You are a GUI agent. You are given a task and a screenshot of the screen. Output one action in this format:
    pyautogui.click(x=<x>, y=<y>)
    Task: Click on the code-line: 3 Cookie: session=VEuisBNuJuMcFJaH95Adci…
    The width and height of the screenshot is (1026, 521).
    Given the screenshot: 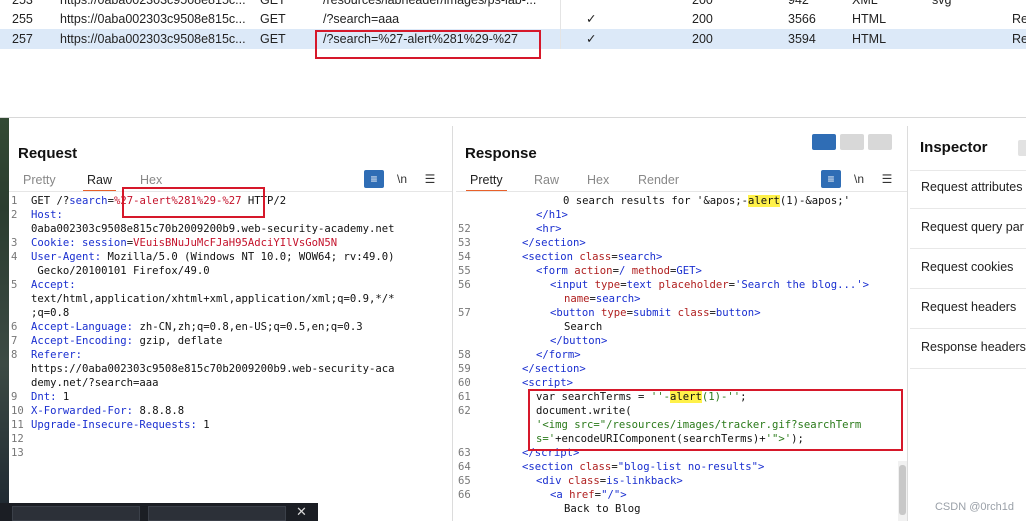 What is the action you would take?
    pyautogui.click(x=230, y=243)
    